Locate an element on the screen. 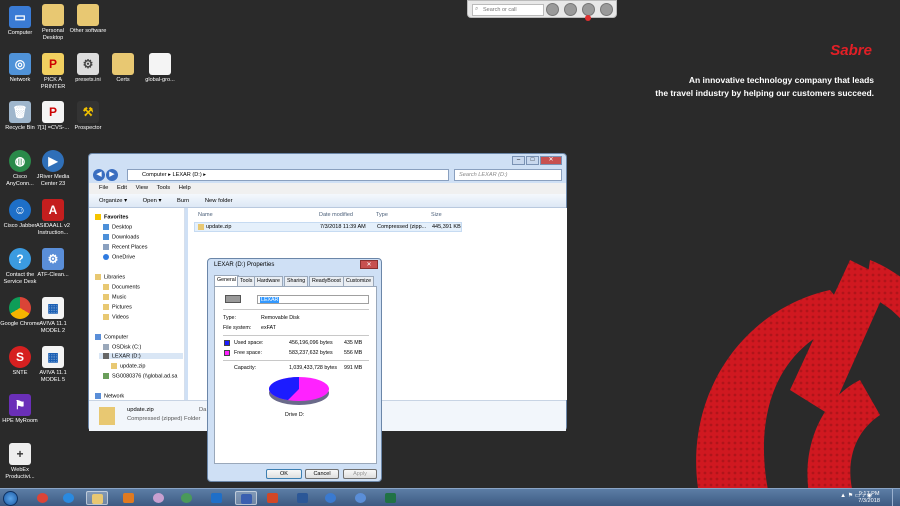  desktop-icon-personal-desktop: Personal Desktop is located at coordinates (53, 22).